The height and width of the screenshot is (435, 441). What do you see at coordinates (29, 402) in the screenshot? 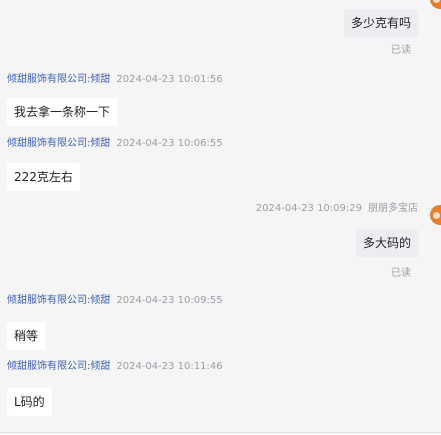
I see `incoming-message-bubble: L码的` at bounding box center [29, 402].